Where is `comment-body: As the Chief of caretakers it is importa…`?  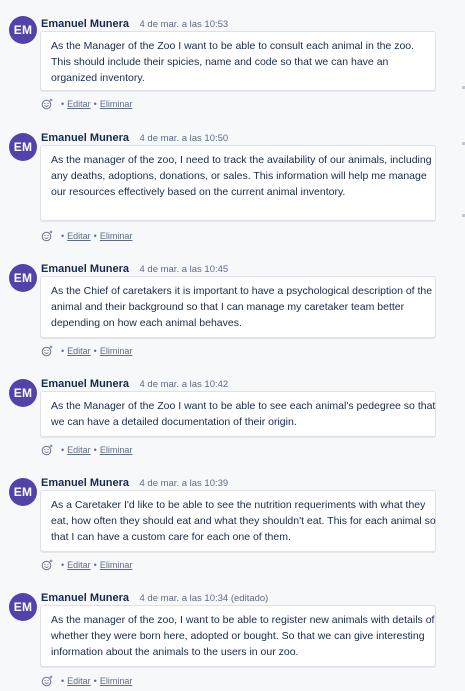 comment-body: As the Chief of caretakers it is importa… is located at coordinates (238, 307).